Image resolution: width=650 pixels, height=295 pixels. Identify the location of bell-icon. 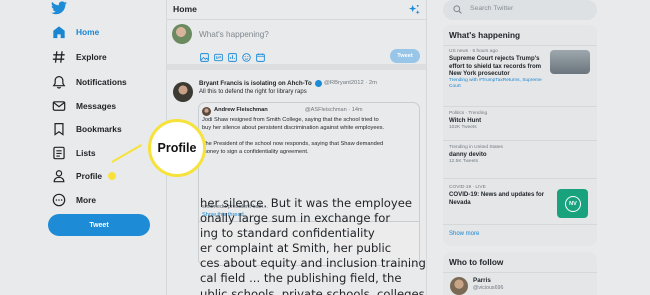
(59, 82).